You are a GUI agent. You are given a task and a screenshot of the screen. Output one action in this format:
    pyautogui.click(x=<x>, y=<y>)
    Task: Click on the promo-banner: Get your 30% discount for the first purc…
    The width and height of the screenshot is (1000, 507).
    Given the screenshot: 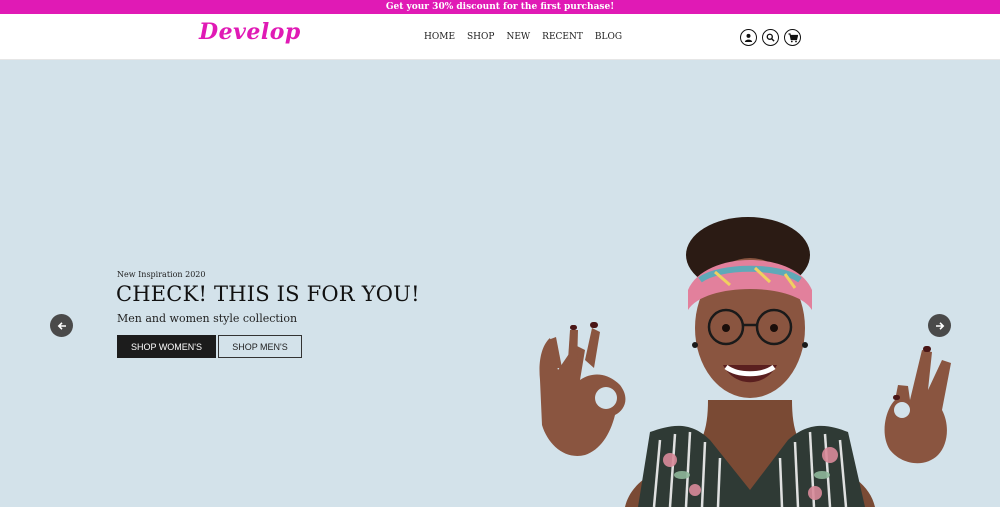 What is the action you would take?
    pyautogui.click(x=500, y=7)
    